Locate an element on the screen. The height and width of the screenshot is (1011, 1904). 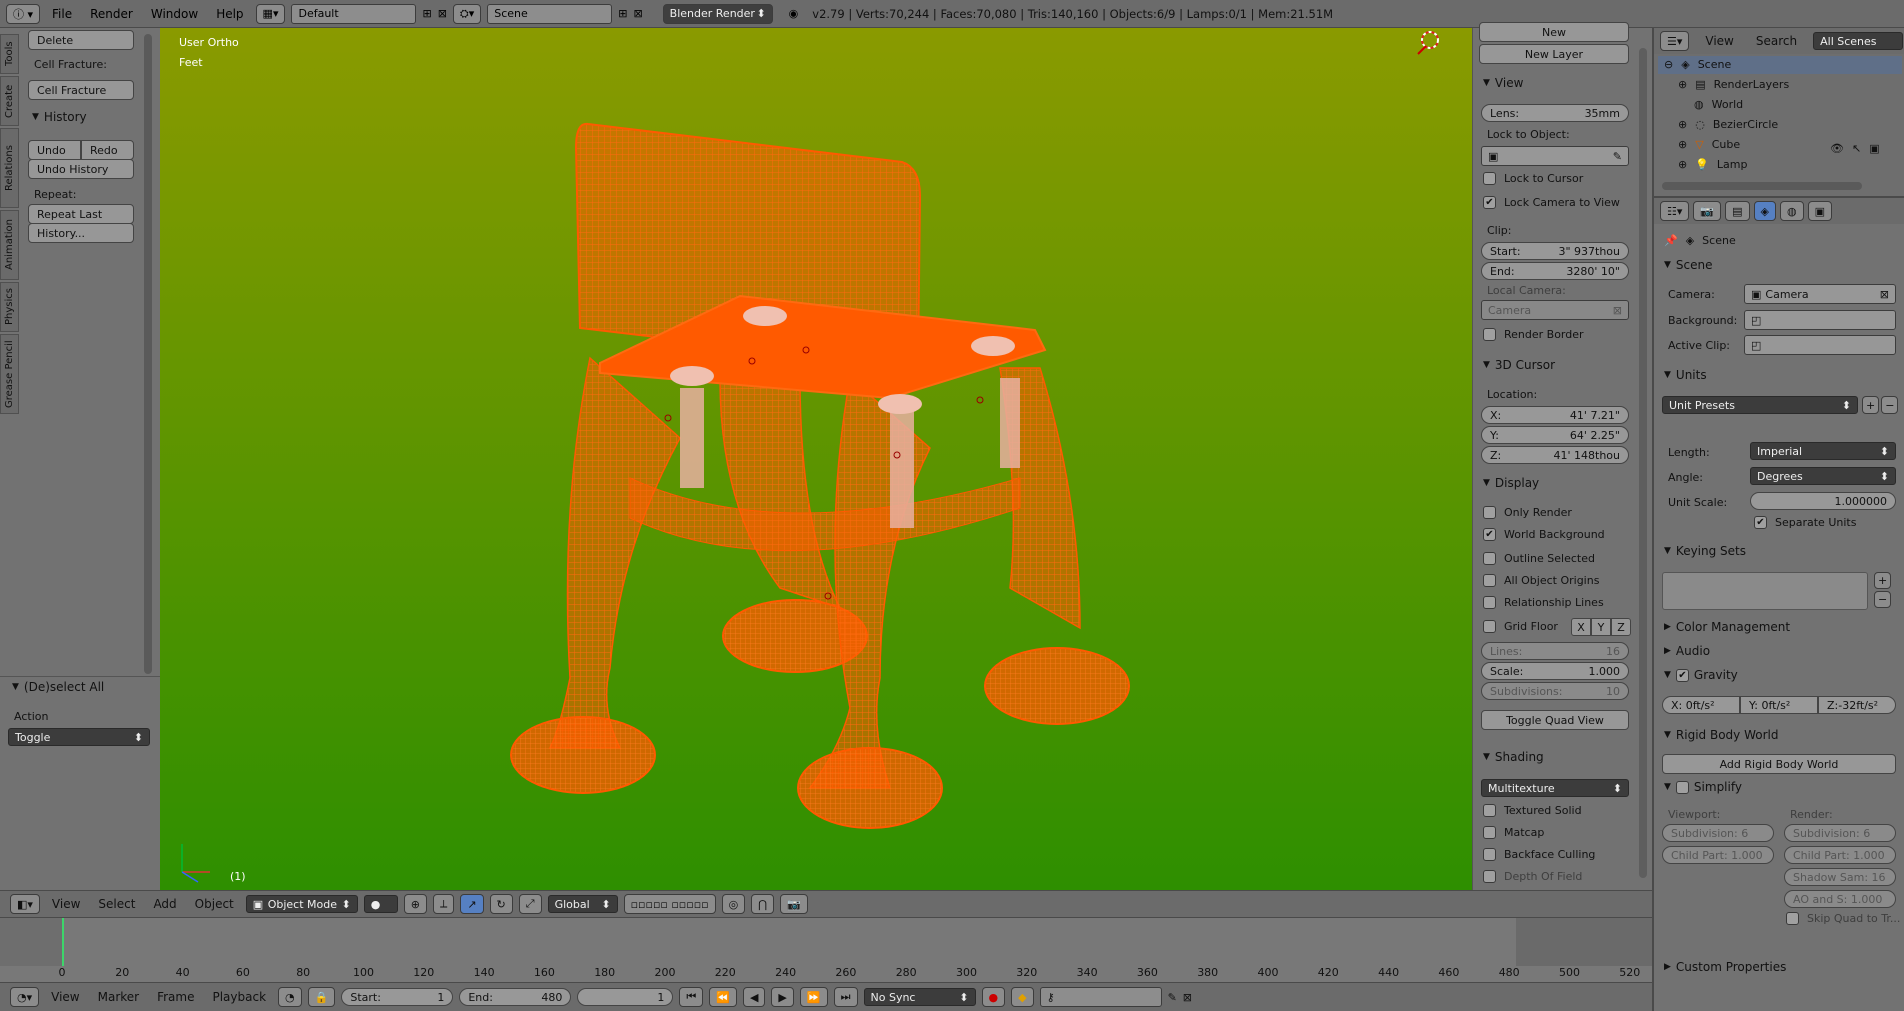
tab-grease-pencil: Grease Pencil is located at coordinates (9, 374).